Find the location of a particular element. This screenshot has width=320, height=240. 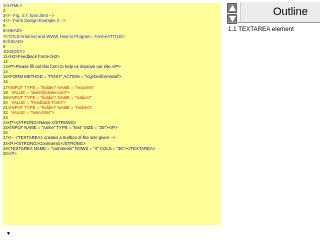

code-text: VALUE = "main.html"> is located at coordinates (31, 112).